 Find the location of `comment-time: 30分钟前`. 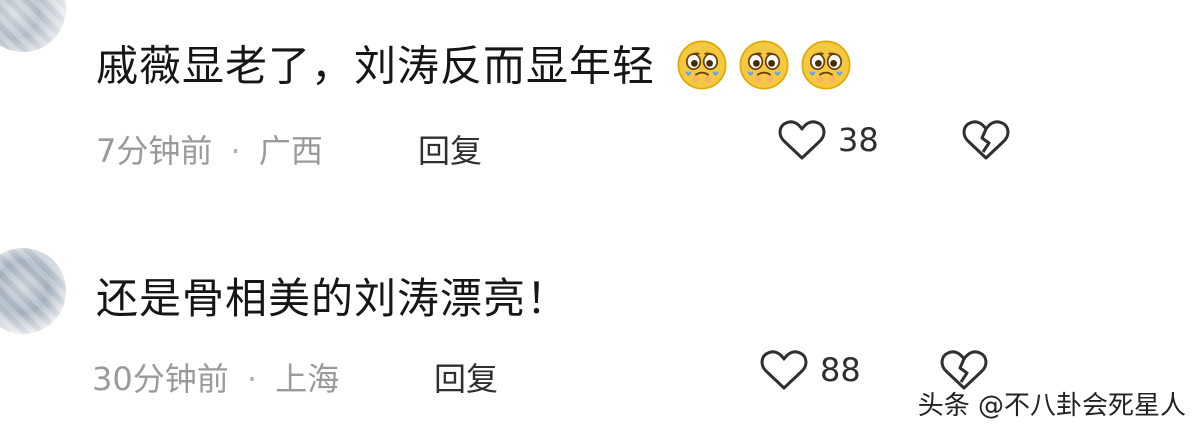

comment-time: 30分钟前 is located at coordinates (160, 379).